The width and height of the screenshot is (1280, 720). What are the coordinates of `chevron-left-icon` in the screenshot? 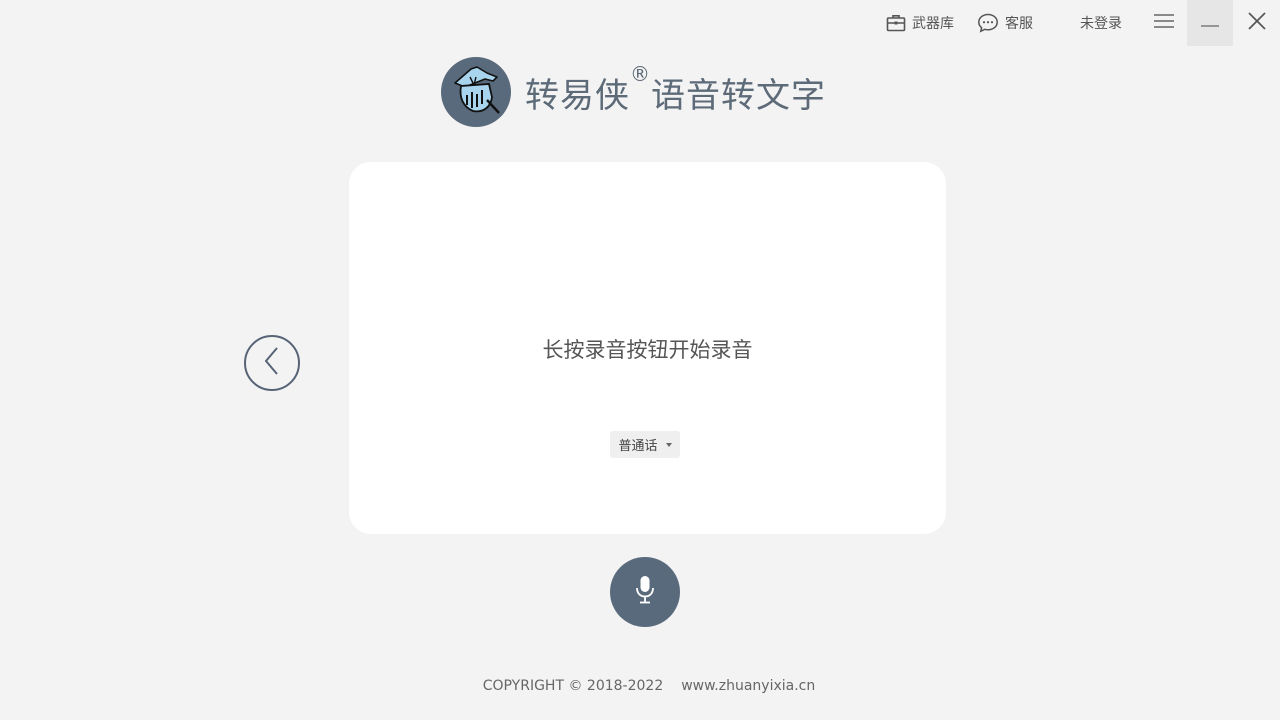 It's located at (272, 363).